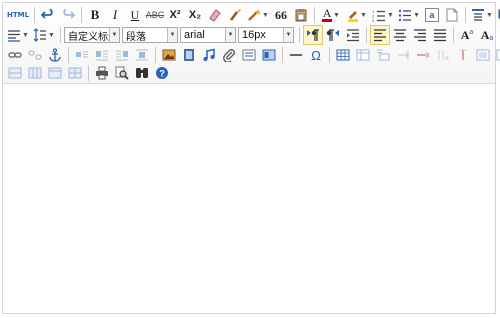 The image size is (500, 318). I want to click on blank-page-icon, so click(452, 15).